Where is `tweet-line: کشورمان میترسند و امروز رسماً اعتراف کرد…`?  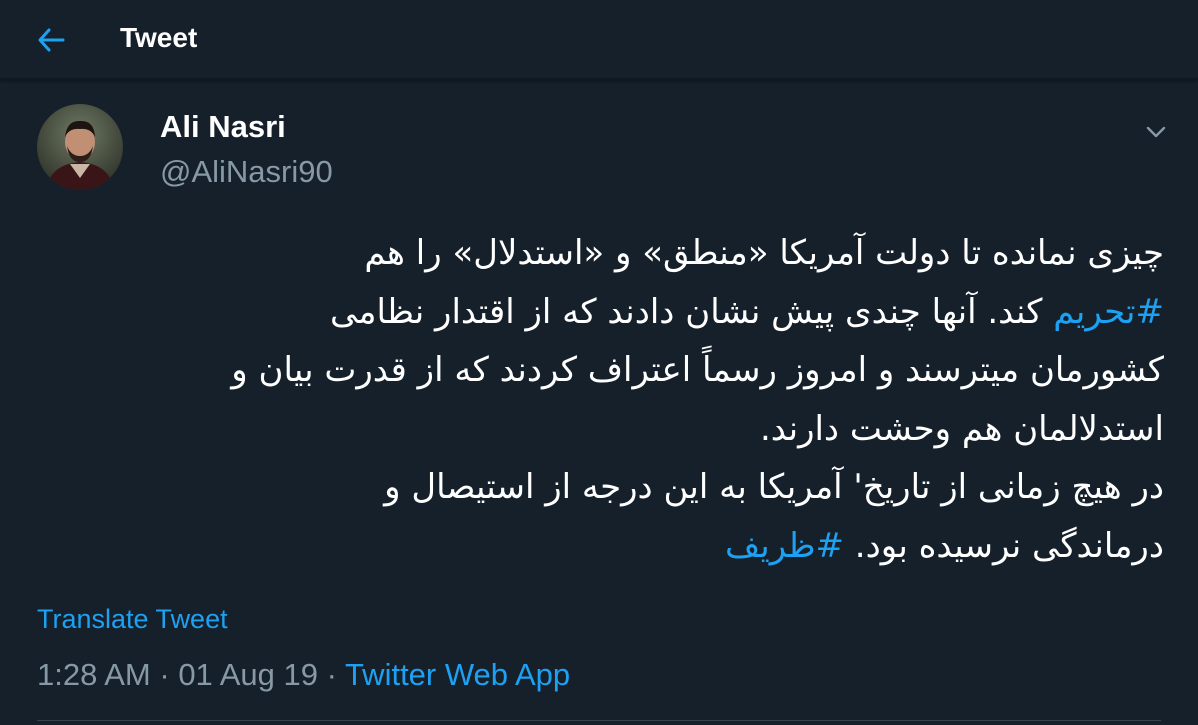 tweet-line: کشورمان میترسند و امروز رسماً اعتراف کرد… is located at coordinates (600, 370).